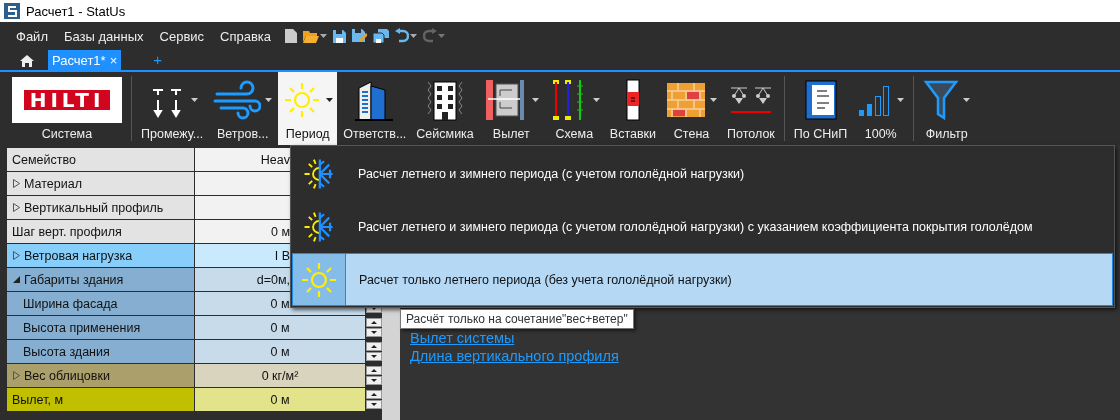 The width and height of the screenshot is (1120, 420). I want to click on value-text: Heav, so click(275, 159).